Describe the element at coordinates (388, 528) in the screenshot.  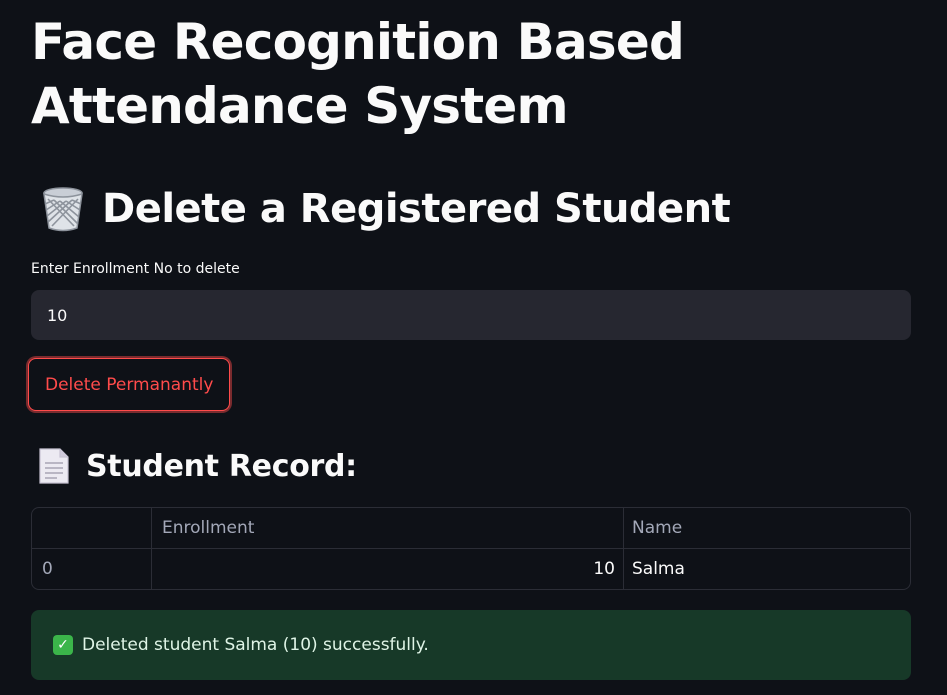
I see `column-header-enrollment: Enrollment` at that location.